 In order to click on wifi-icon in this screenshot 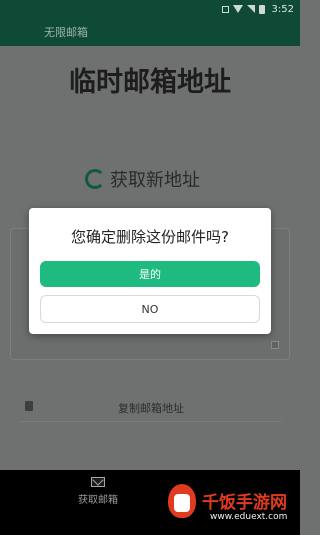, I will do `click(237, 9)`.